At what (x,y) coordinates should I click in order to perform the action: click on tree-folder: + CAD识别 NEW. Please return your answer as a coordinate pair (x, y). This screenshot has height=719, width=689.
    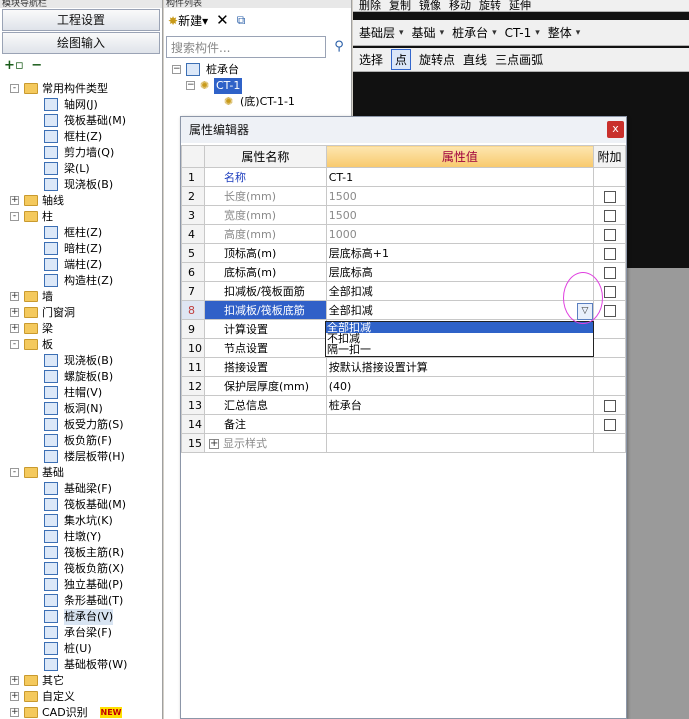
    Looking at the image, I should click on (81, 712).